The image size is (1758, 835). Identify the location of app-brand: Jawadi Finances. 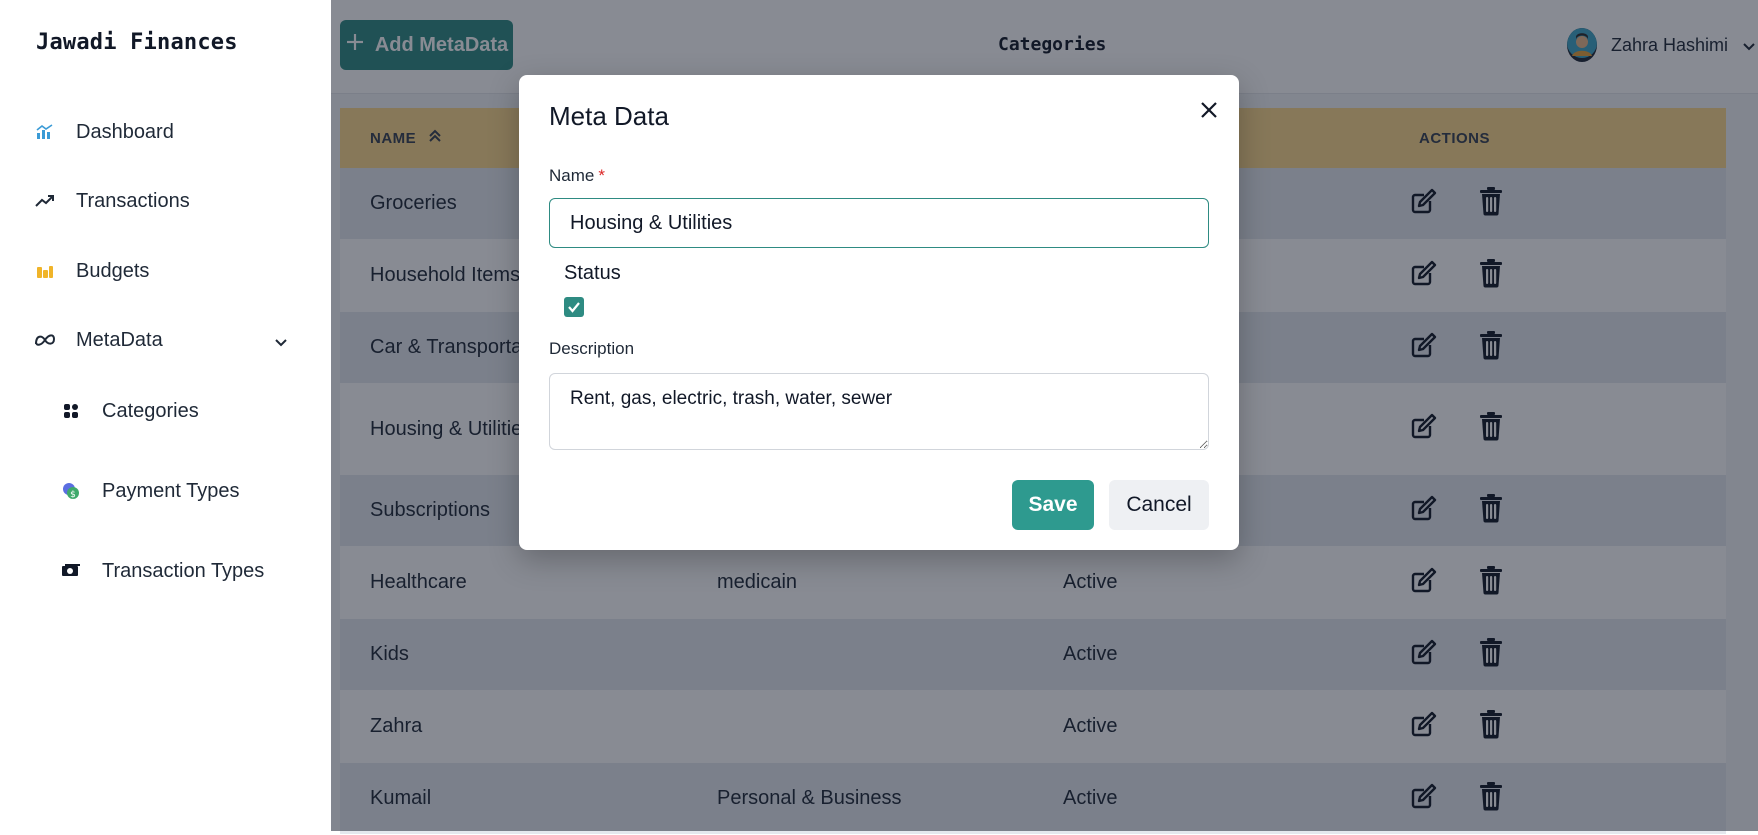
(137, 42).